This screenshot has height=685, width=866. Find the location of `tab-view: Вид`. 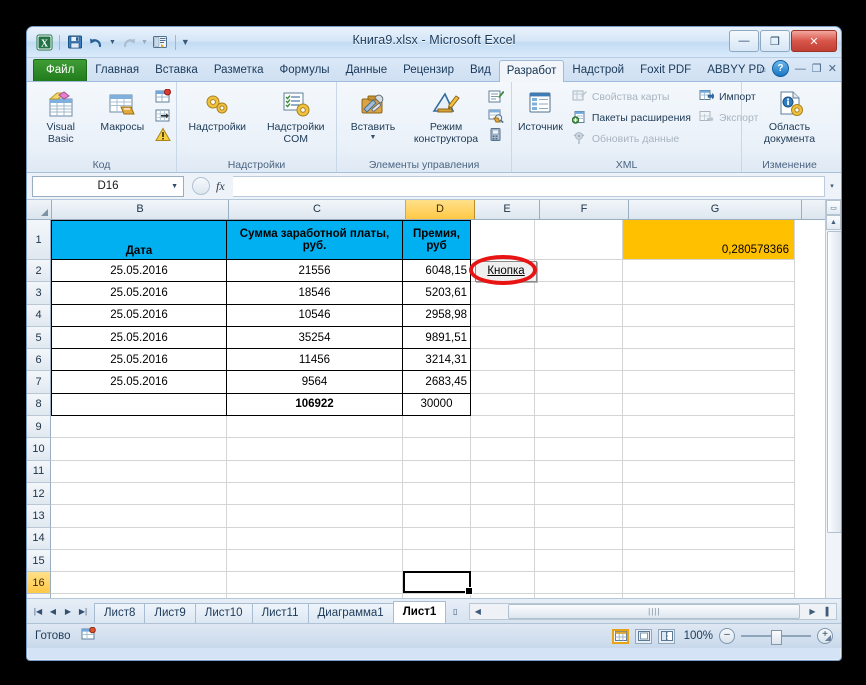

tab-view: Вид is located at coordinates (480, 70).